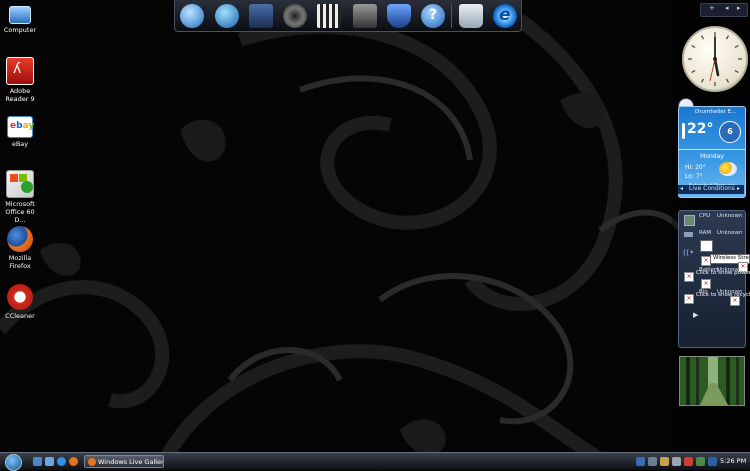  Describe the element at coordinates (20, 30) in the screenshot. I see `desktop-icon-label: Computer` at that location.